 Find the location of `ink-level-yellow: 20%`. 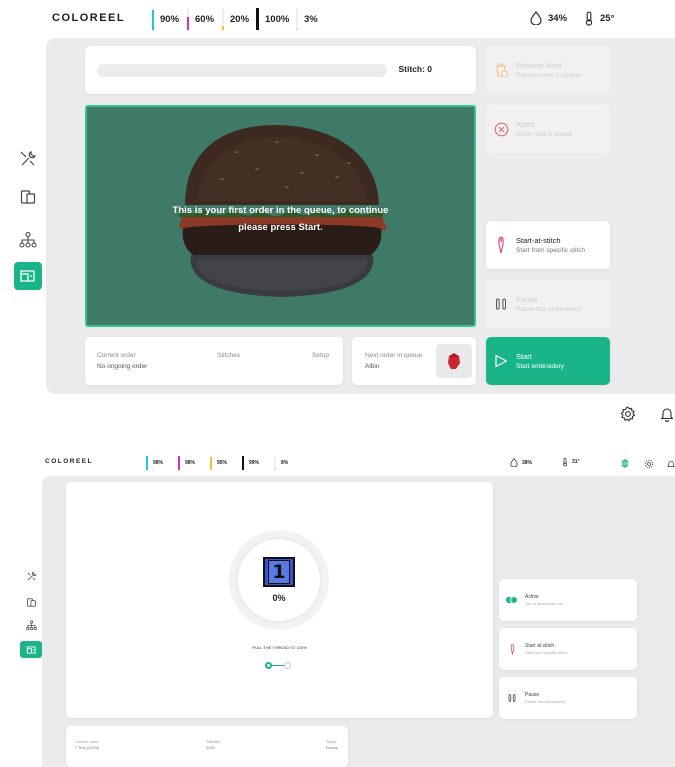

ink-level-yellow: 20% is located at coordinates (235, 19).